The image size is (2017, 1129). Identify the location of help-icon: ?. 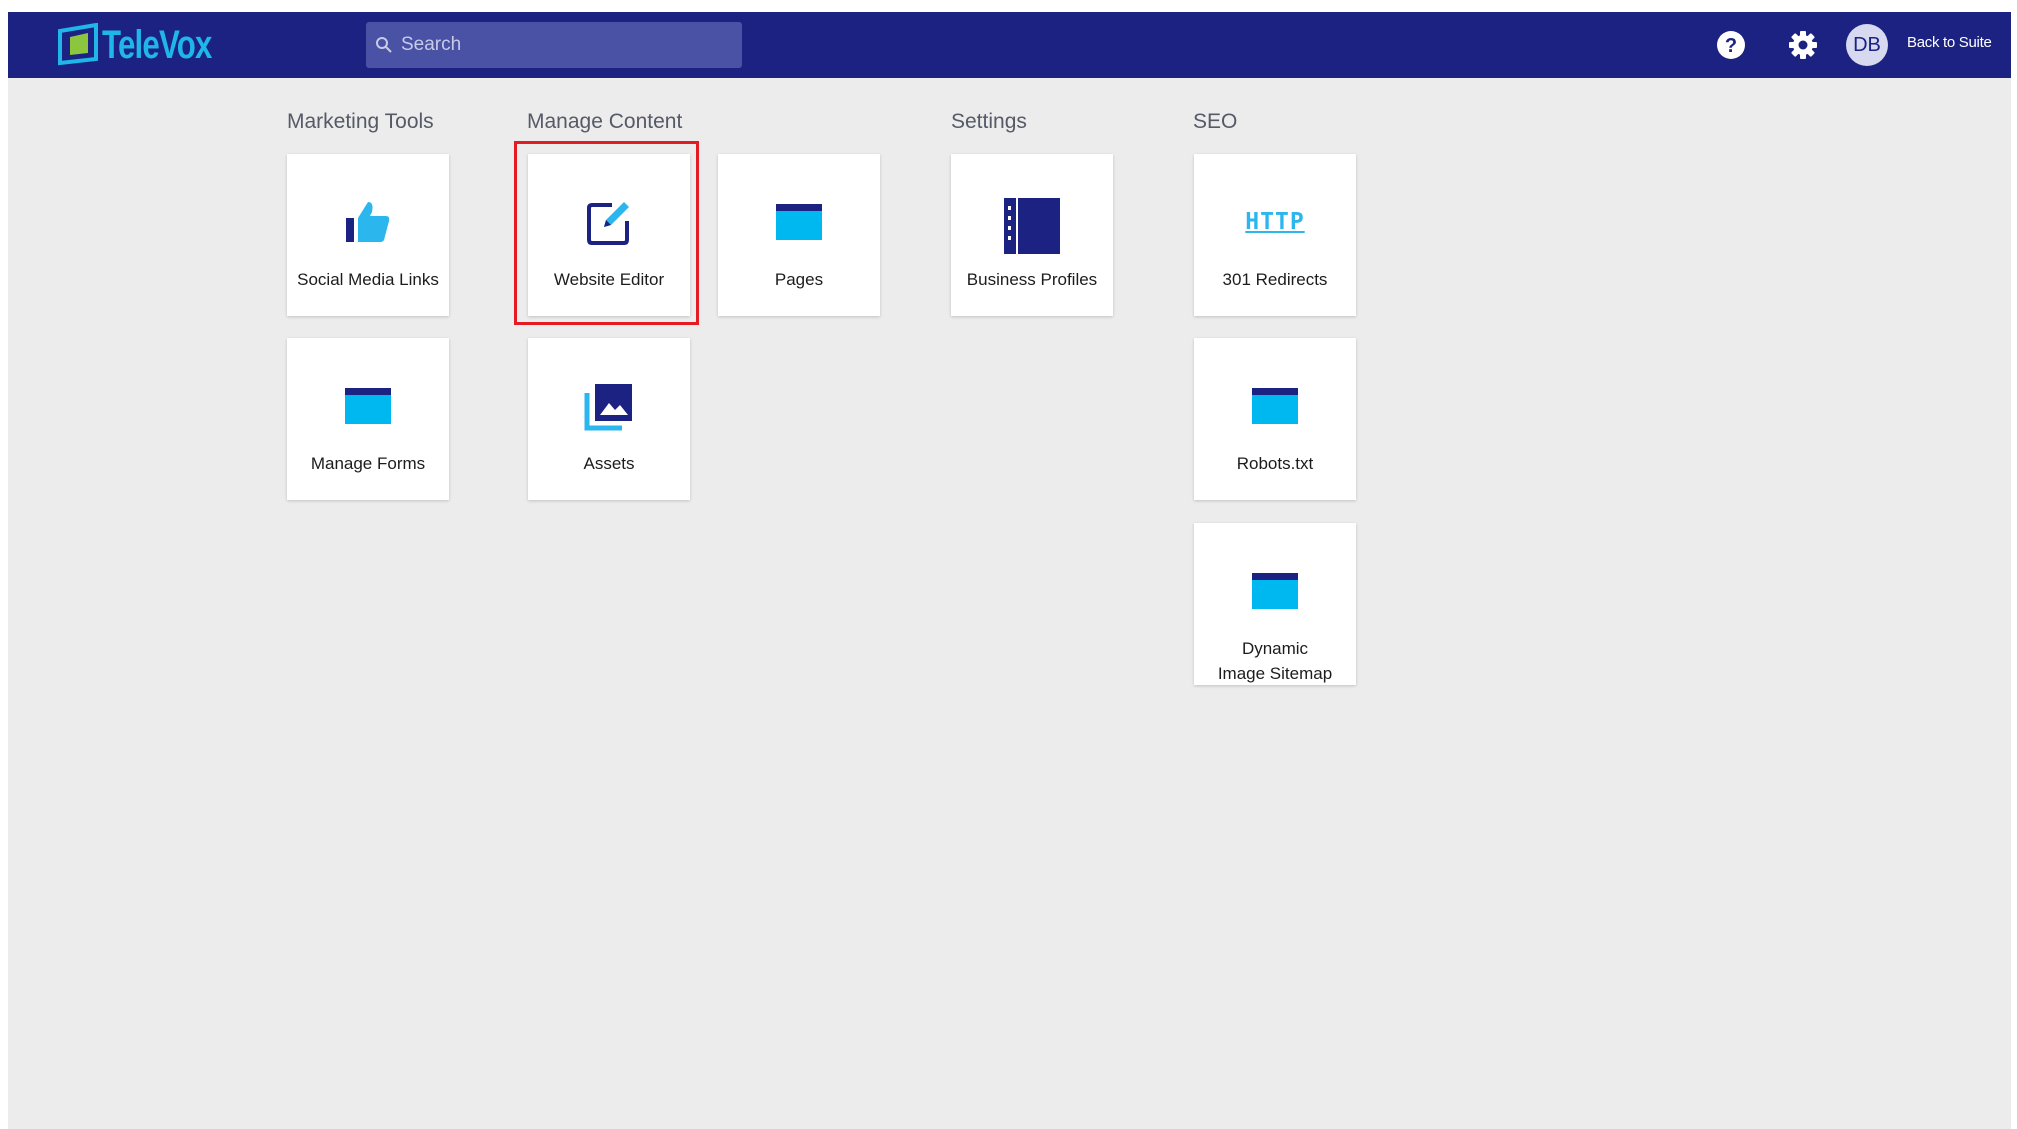
(1731, 45).